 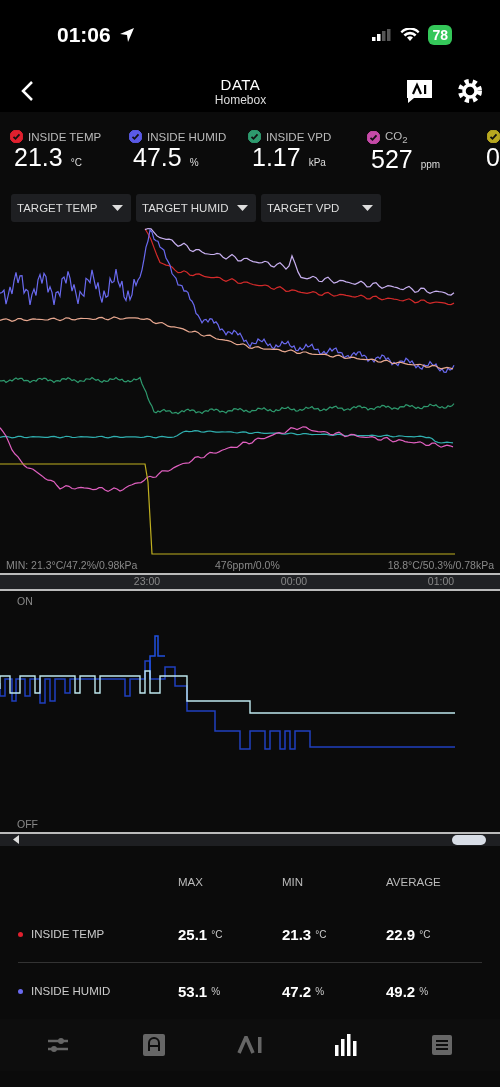 I want to click on metric-unit: °C, so click(x=76, y=162).